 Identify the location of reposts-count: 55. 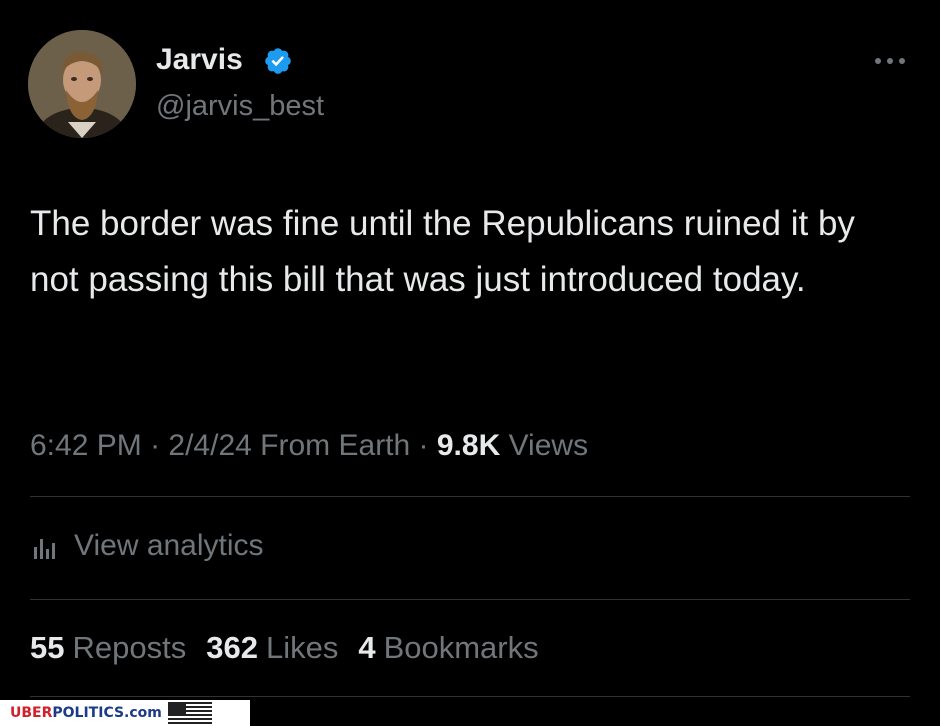
(47, 647).